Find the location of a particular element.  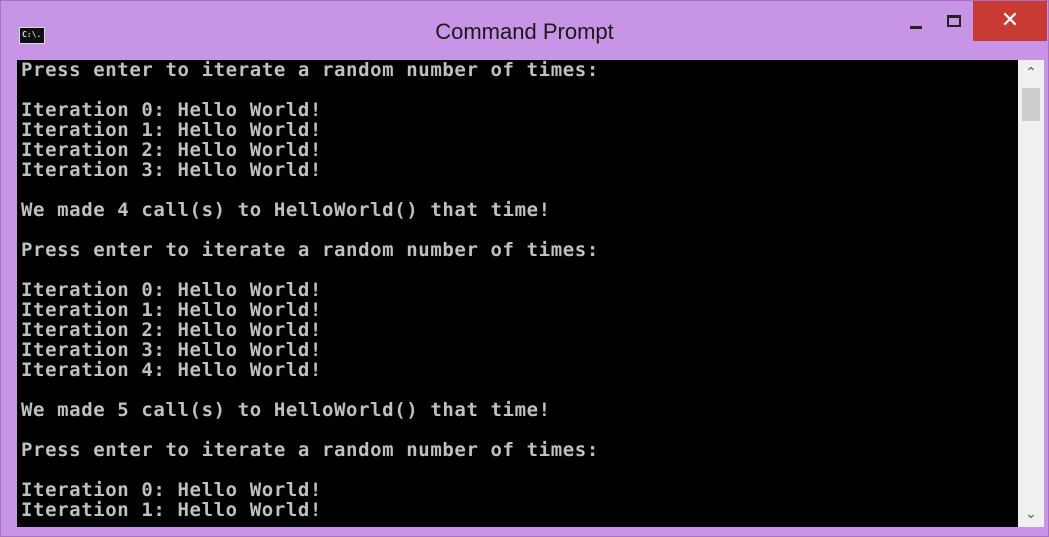

minimize-button is located at coordinates (916, 21).